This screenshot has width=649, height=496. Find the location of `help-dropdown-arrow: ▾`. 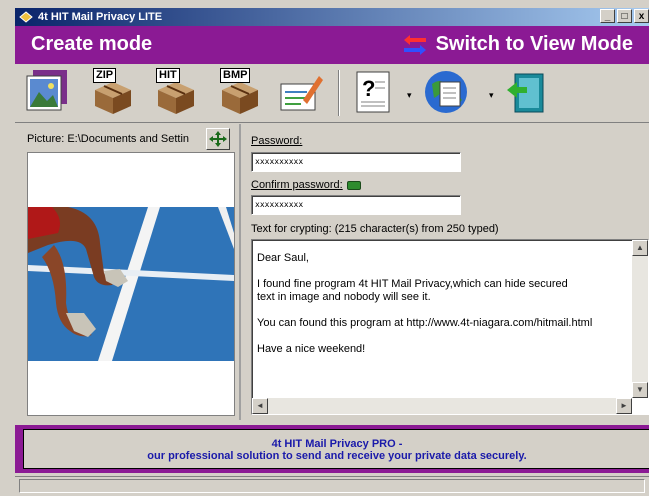

help-dropdown-arrow: ▾ is located at coordinates (409, 95).